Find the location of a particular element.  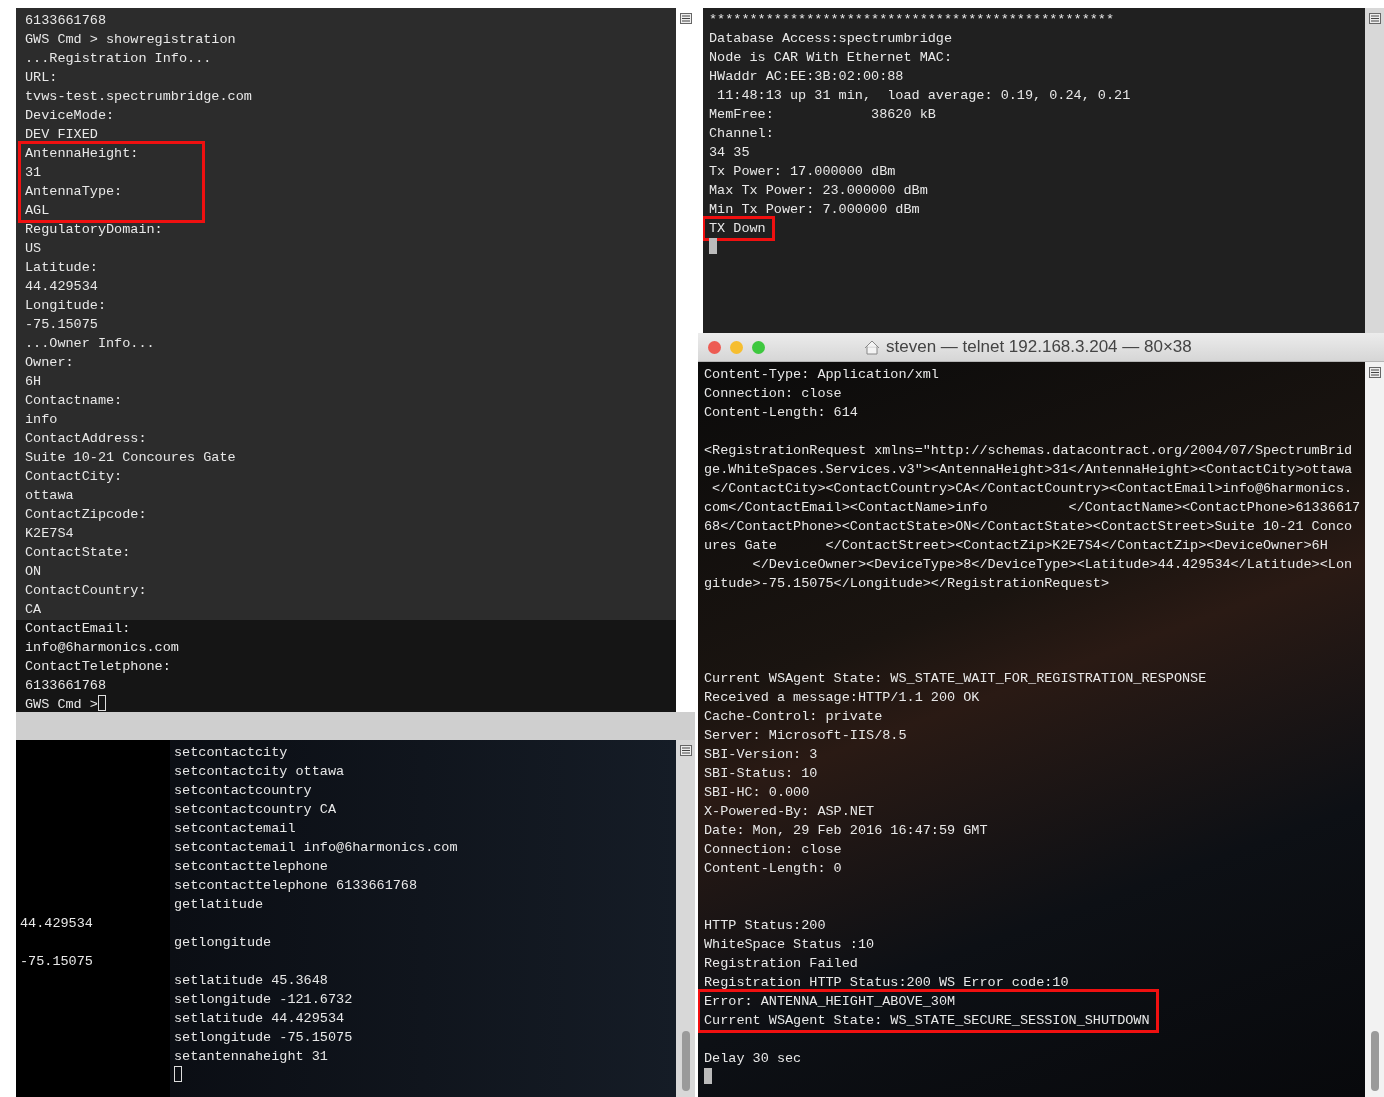

terminal-line: setlongitude -75.15075 is located at coordinates (263, 1038).